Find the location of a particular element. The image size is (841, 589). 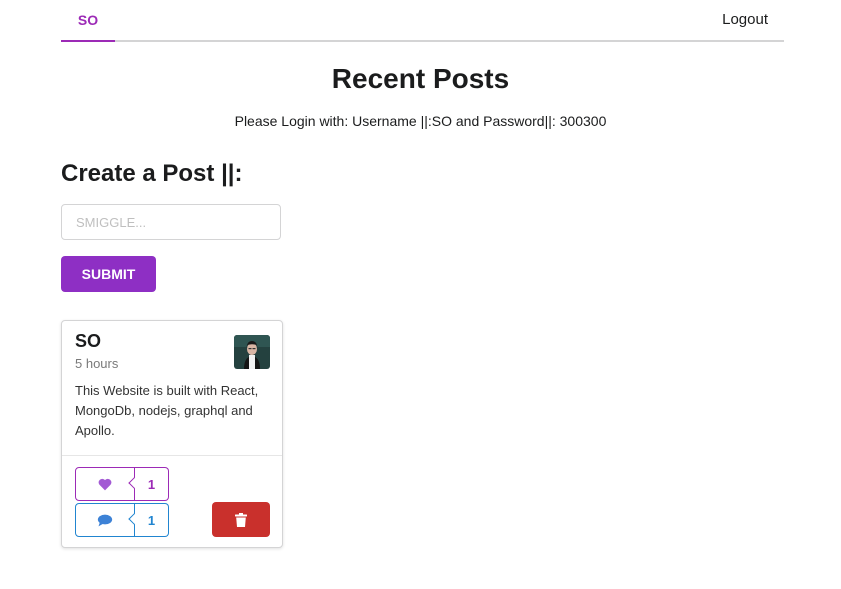

card-divider is located at coordinates (172, 455).